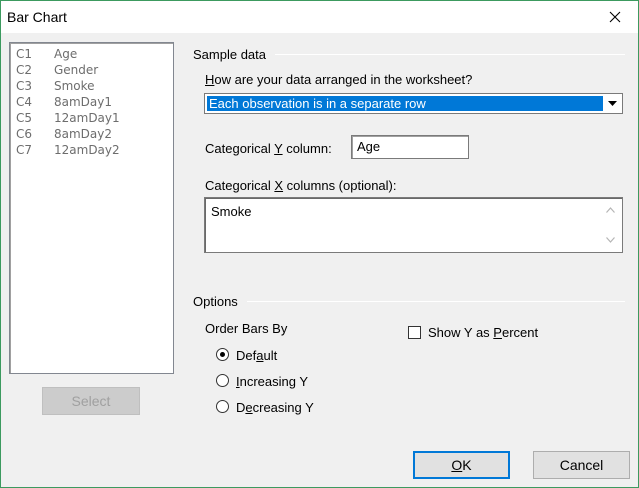  I want to click on column-list-item: C5 12amDay1, so click(91, 119).